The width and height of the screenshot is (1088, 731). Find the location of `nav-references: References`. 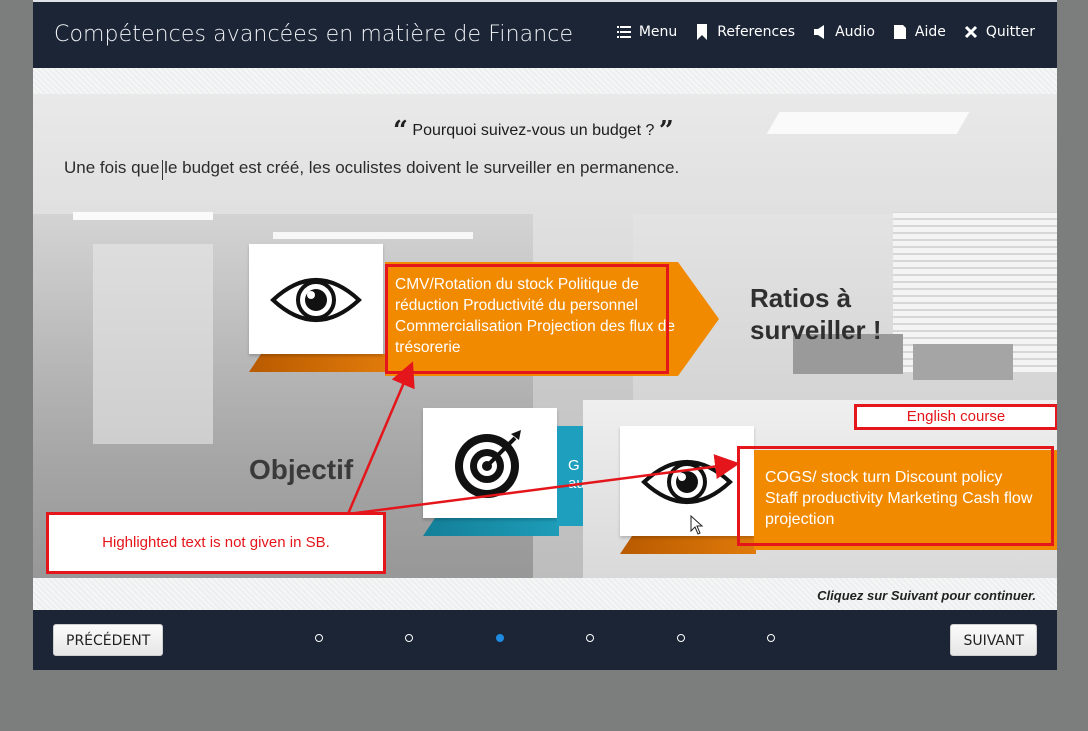

nav-references: References is located at coordinates (745, 32).